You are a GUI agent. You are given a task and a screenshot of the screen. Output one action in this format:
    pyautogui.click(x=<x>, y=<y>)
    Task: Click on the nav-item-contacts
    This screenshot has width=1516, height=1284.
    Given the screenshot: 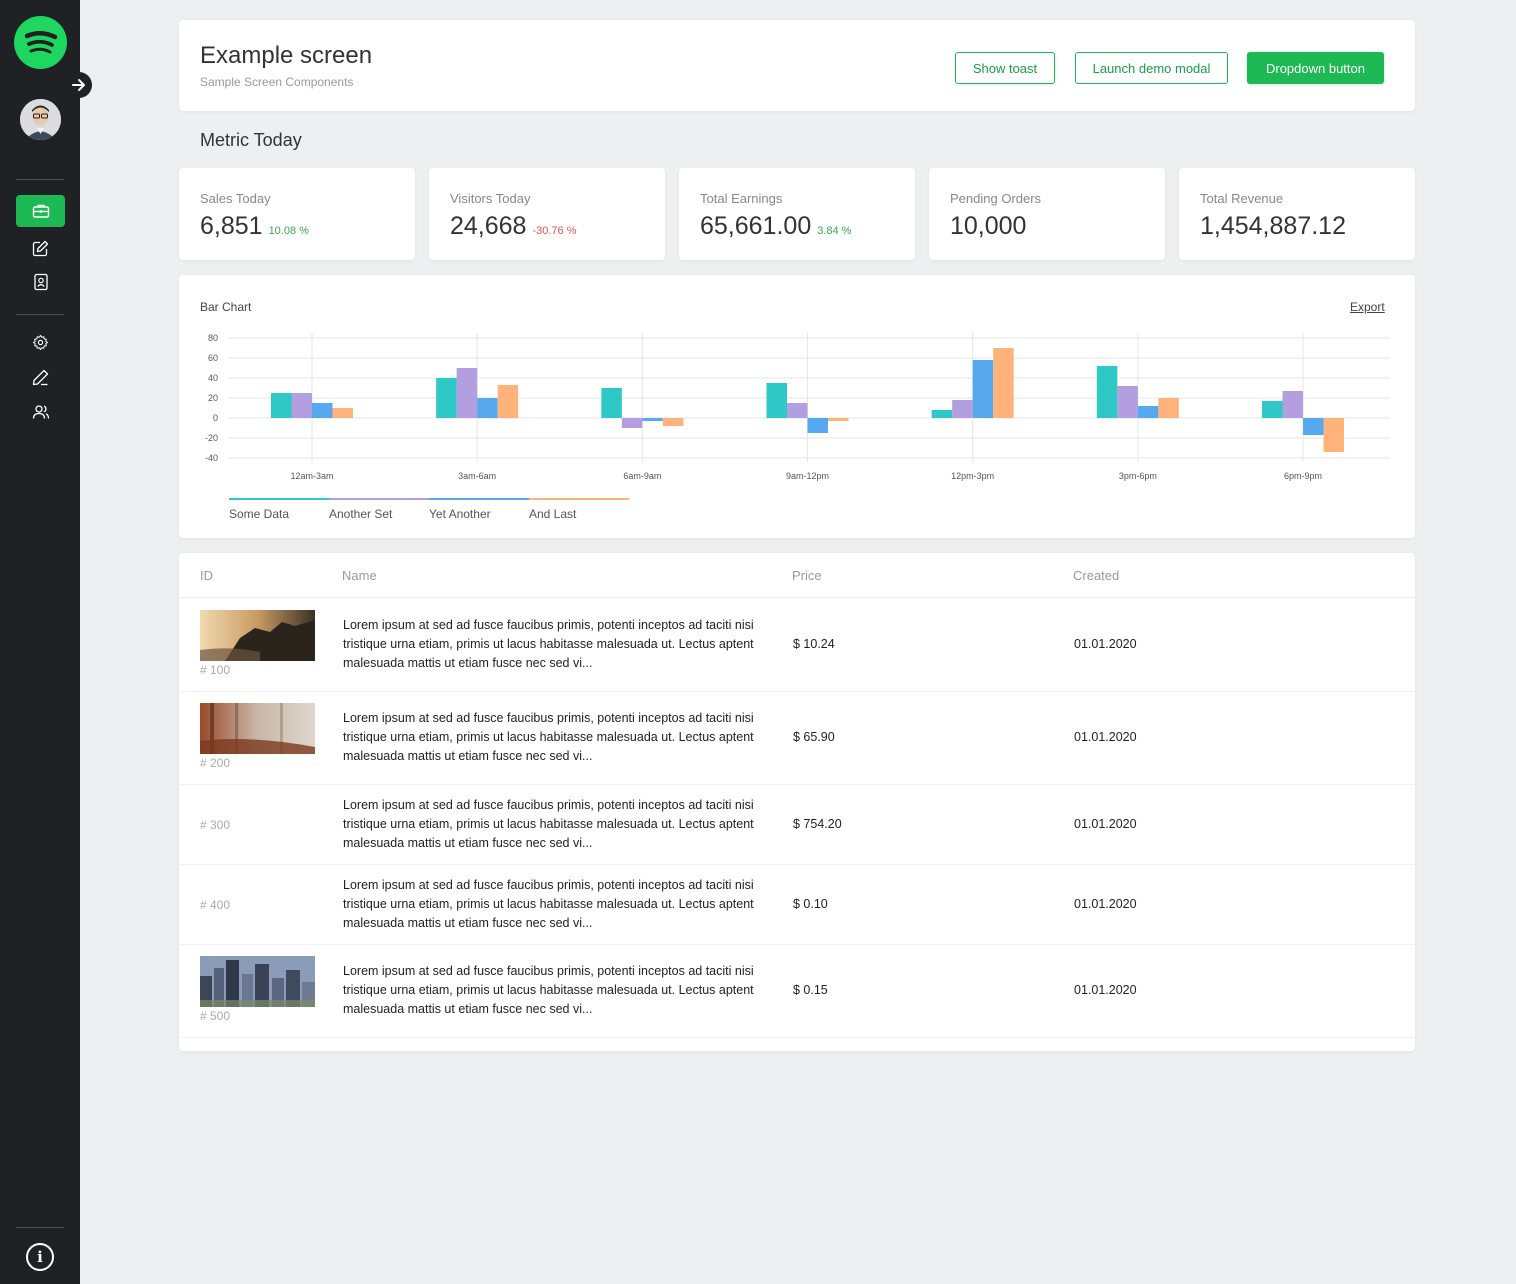 What is the action you would take?
    pyautogui.click(x=40, y=282)
    